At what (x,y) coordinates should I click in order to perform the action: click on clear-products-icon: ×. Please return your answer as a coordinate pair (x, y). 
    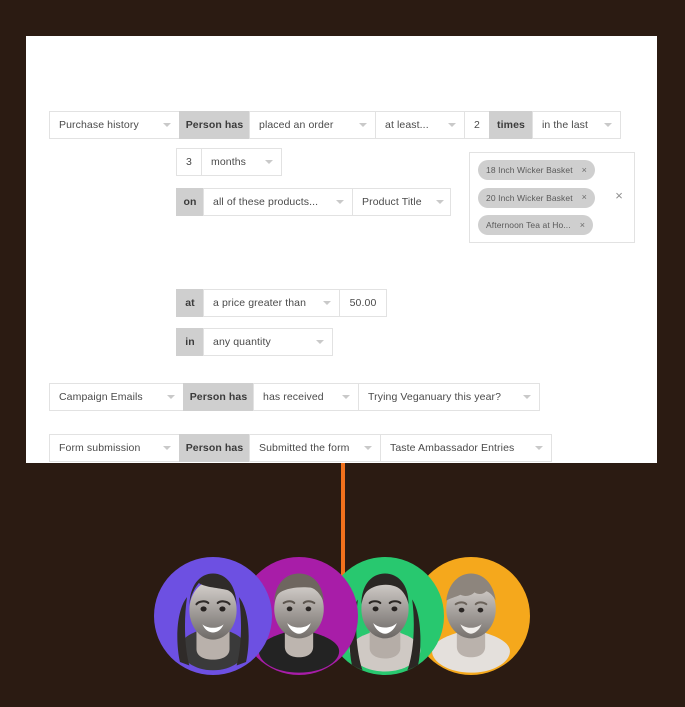
    Looking at the image, I should click on (619, 196).